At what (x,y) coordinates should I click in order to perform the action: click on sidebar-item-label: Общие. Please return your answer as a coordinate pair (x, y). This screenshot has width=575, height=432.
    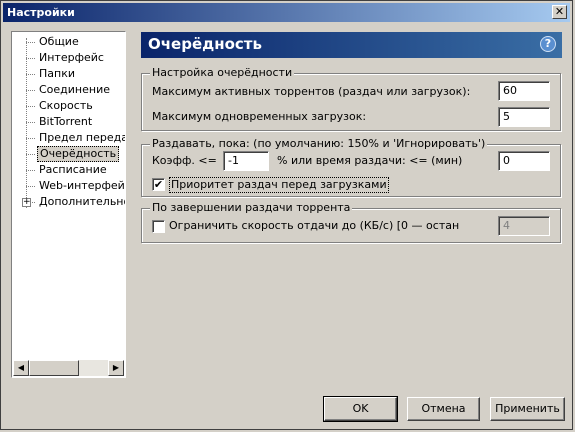
    Looking at the image, I should click on (59, 41).